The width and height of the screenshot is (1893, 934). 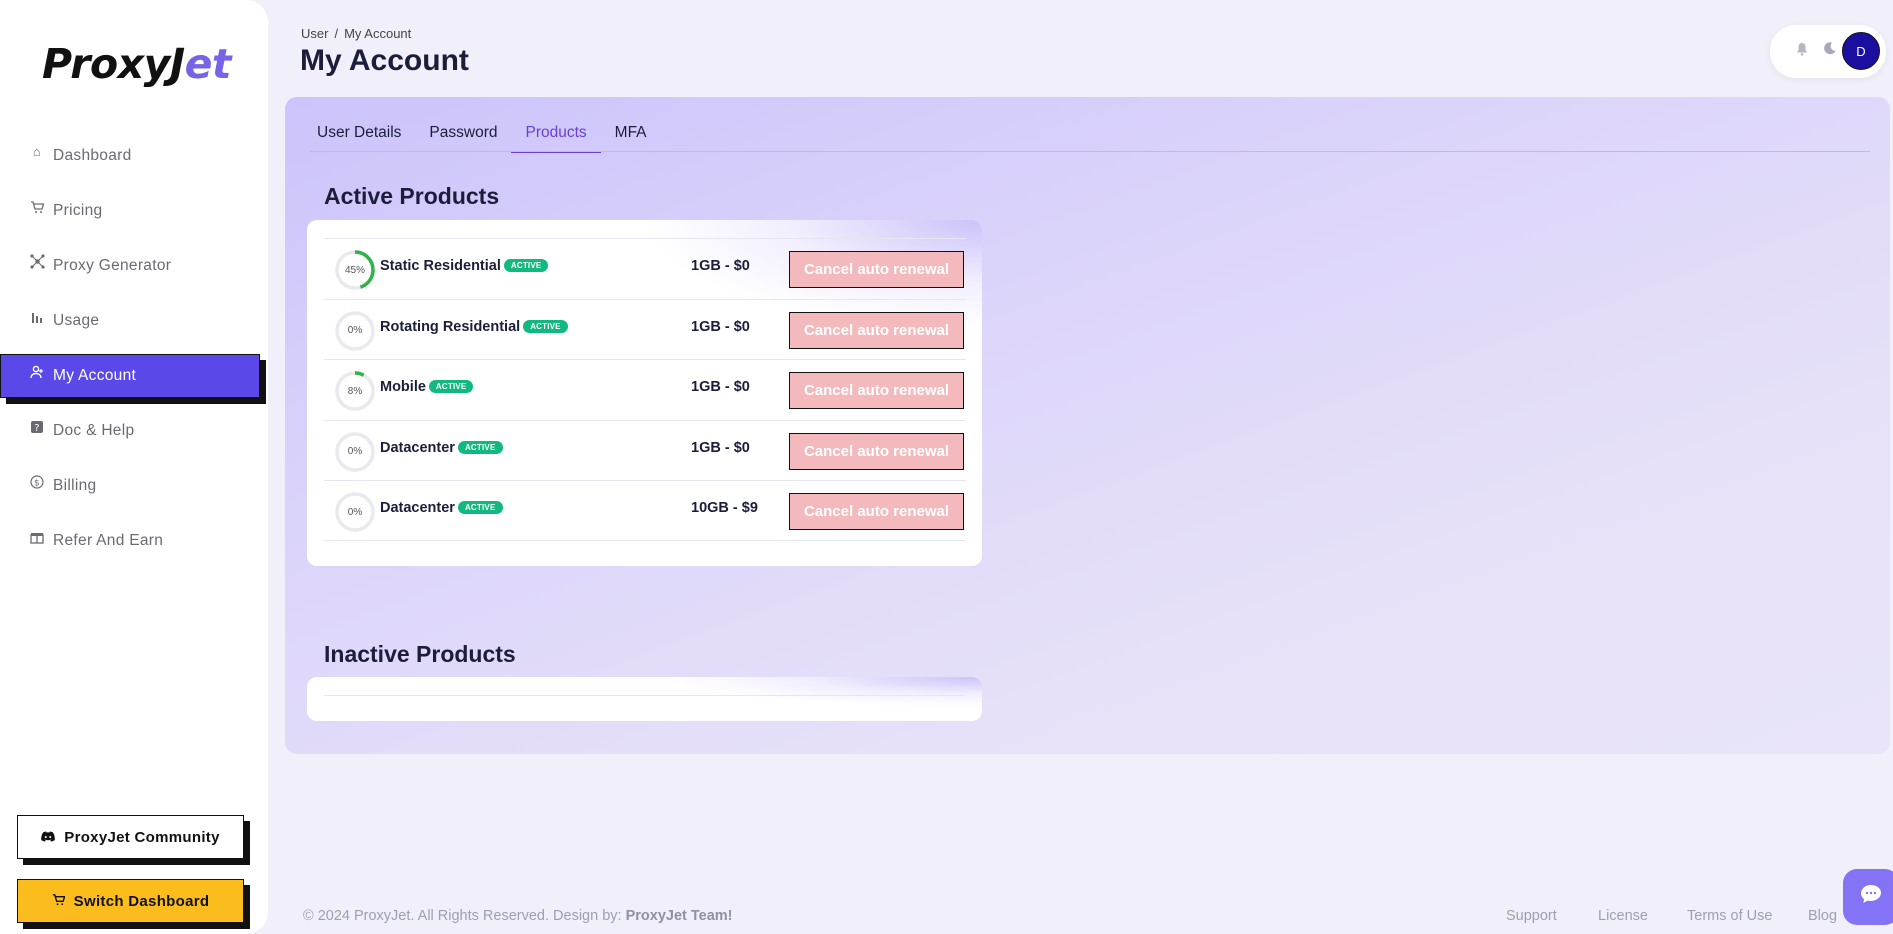 I want to click on product-plan: 10GB - $9, so click(x=724, y=508).